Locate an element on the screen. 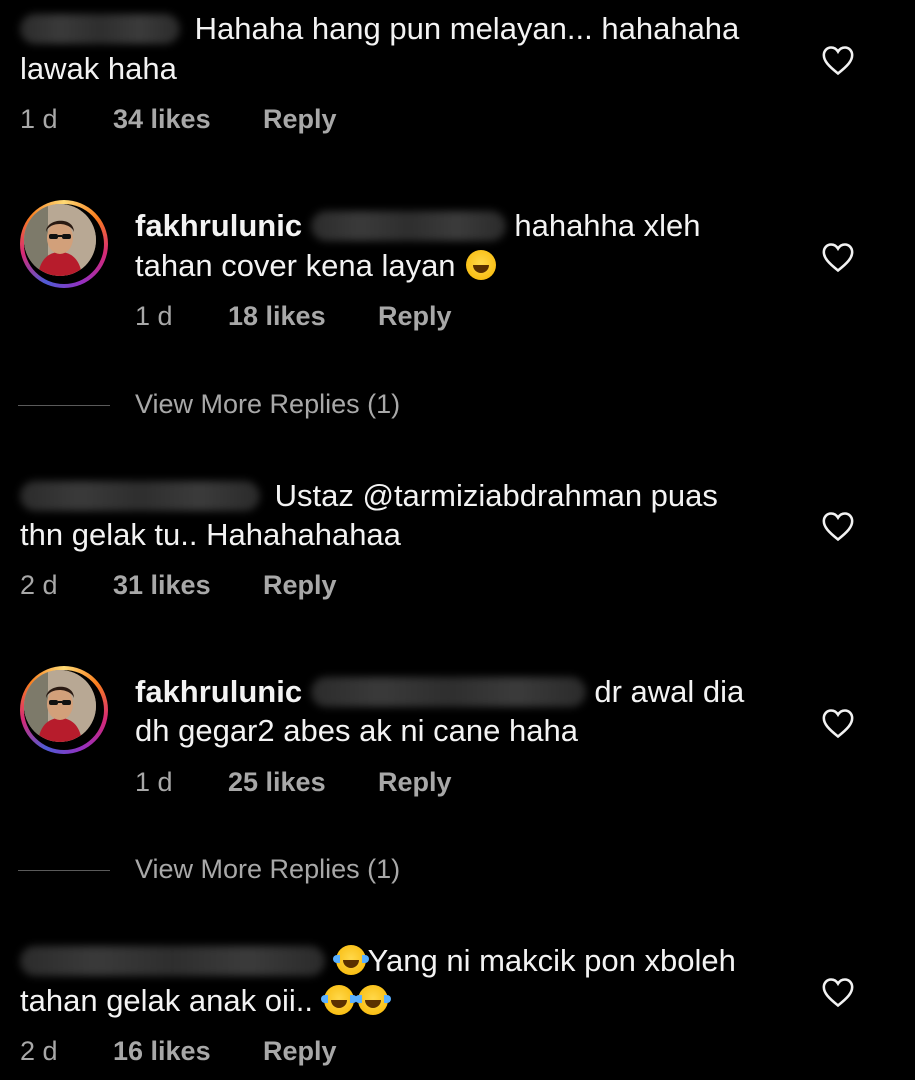 The height and width of the screenshot is (1080, 915). comment-text: fakhrulunic hahahha xleh is located at coordinates (418, 226).